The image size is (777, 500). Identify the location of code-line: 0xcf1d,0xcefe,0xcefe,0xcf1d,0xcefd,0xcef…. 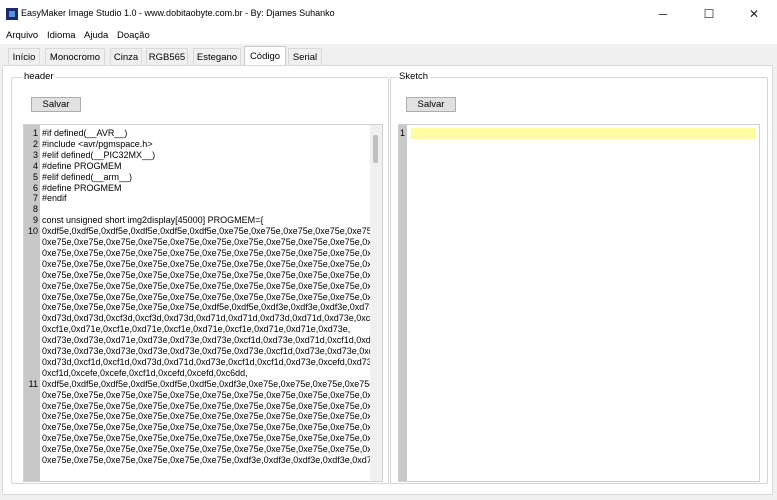
(145, 372).